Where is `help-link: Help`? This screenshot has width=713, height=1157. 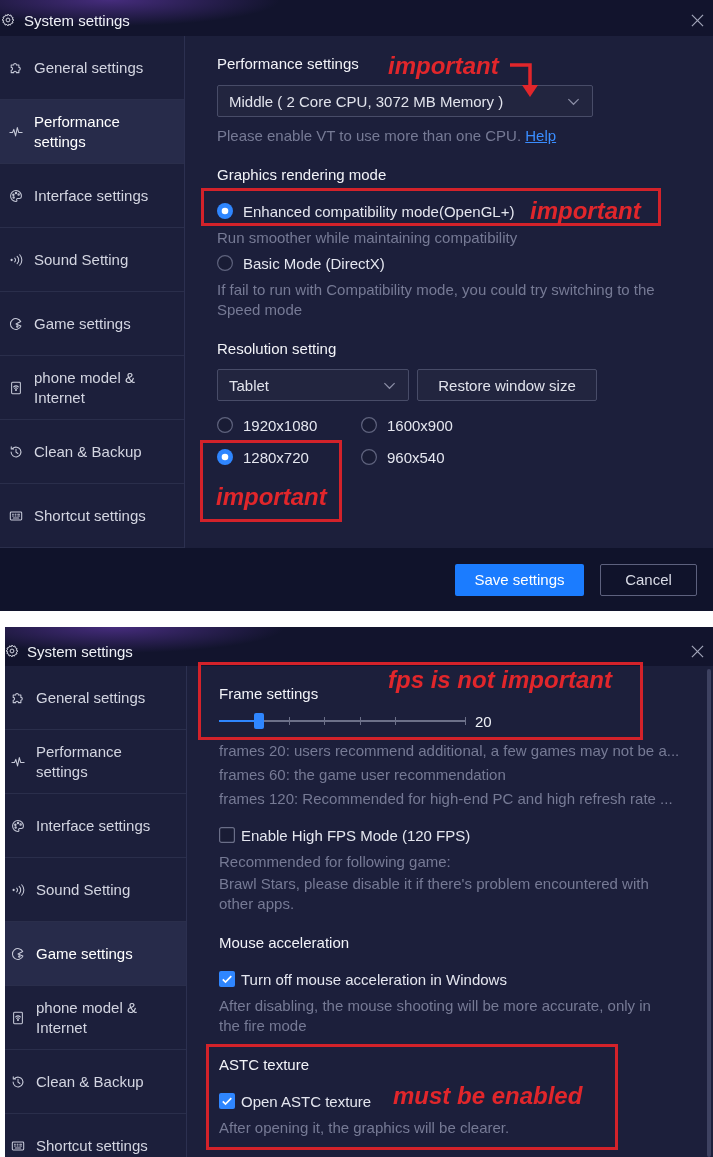 help-link: Help is located at coordinates (541, 135).